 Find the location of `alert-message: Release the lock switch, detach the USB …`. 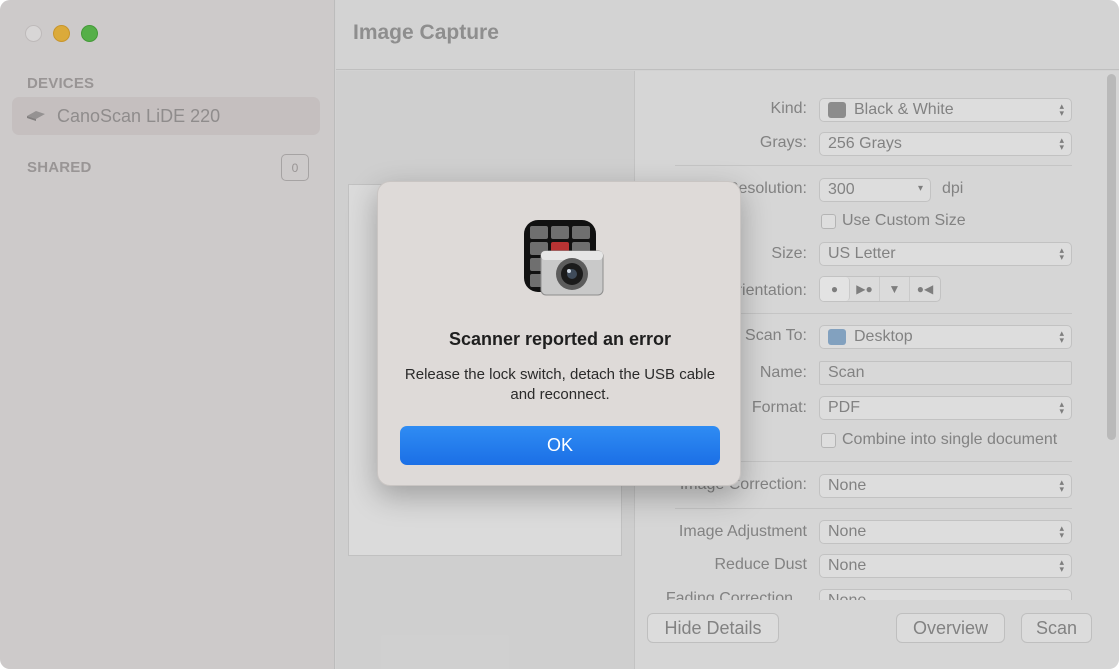

alert-message: Release the lock switch, detach the USB … is located at coordinates (560, 384).